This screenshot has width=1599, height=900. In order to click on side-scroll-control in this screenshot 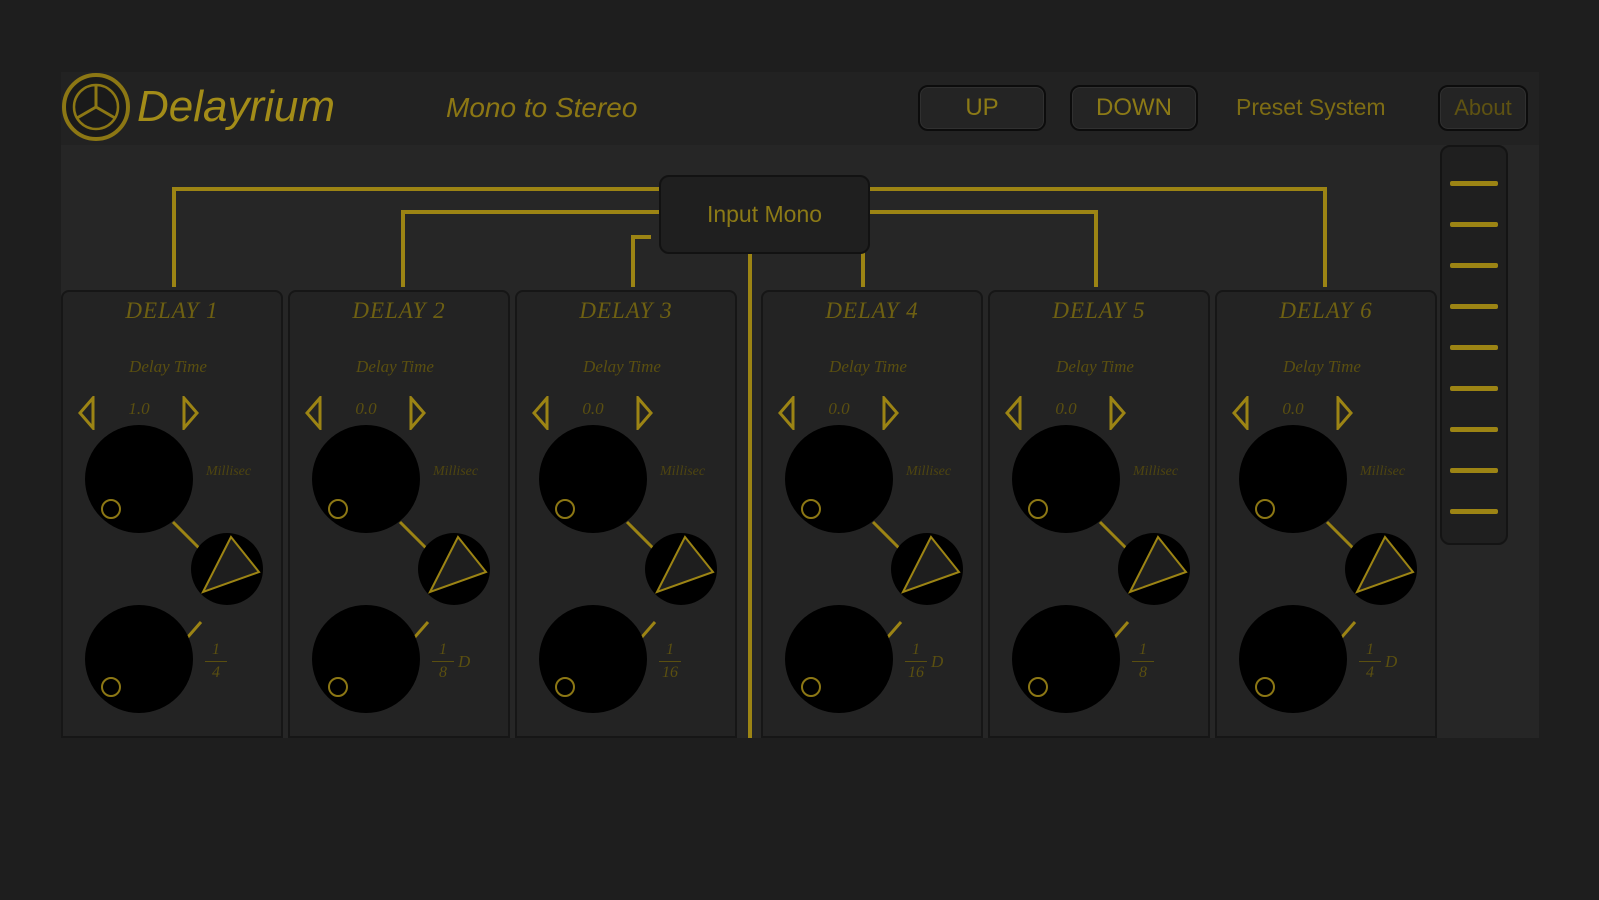, I will do `click(1474, 345)`.